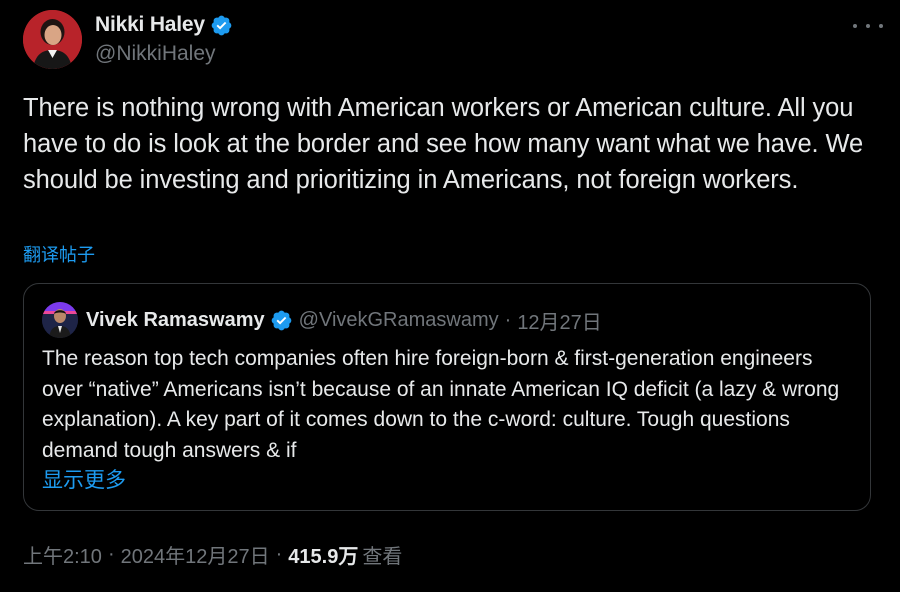 This screenshot has height=592, width=900. What do you see at coordinates (195, 554) in the screenshot?
I see `tweet-date: 2024年12月27日` at bounding box center [195, 554].